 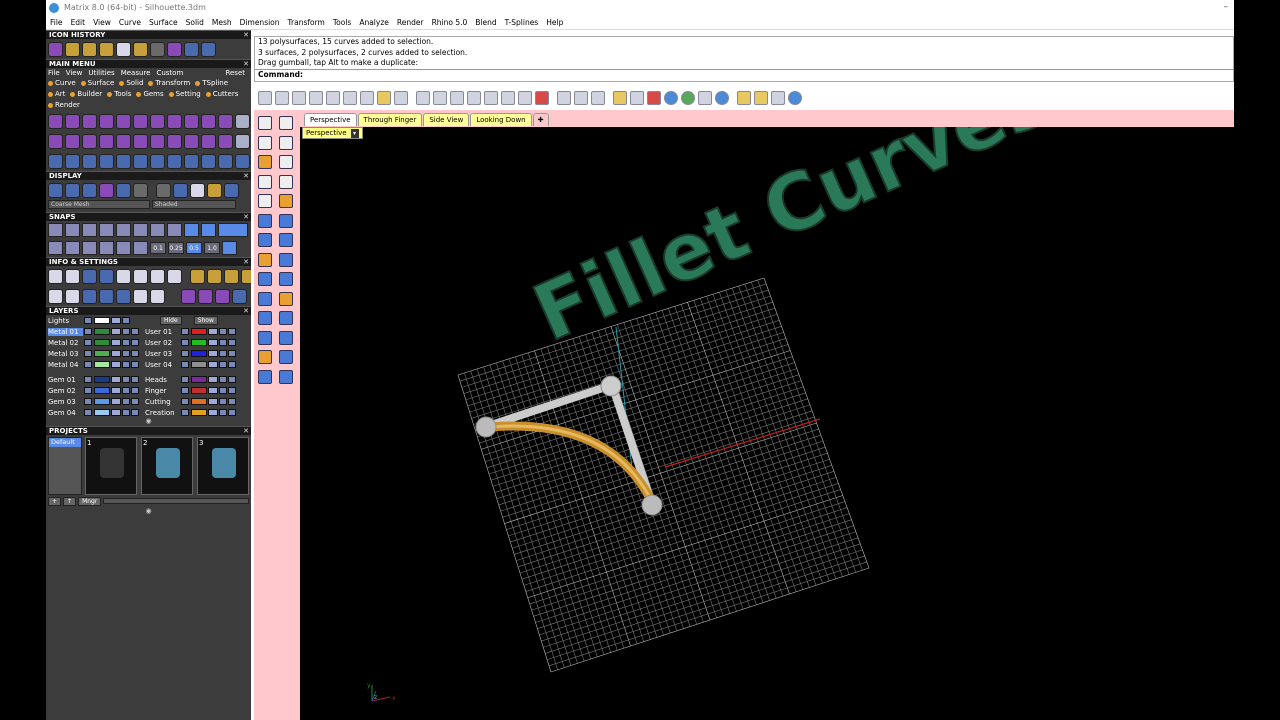 I want to click on surface-tool-icon, so click(x=265, y=220).